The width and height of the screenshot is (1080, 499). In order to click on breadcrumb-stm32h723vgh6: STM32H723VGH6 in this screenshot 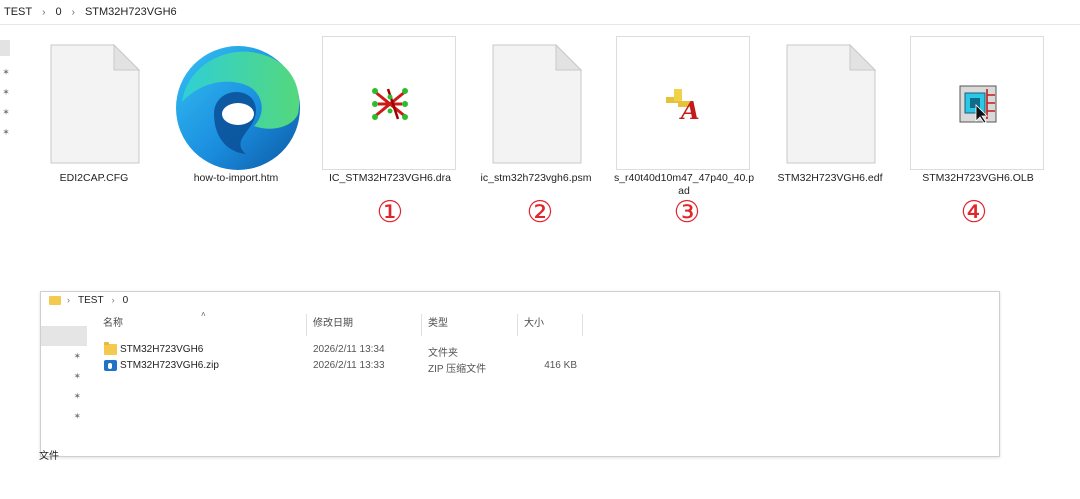, I will do `click(131, 12)`.